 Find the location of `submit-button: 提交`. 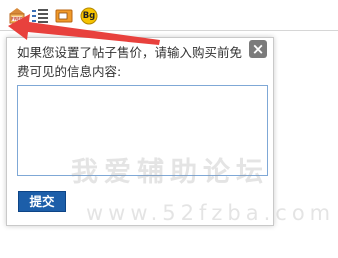

submit-button: 提交 is located at coordinates (42, 201).